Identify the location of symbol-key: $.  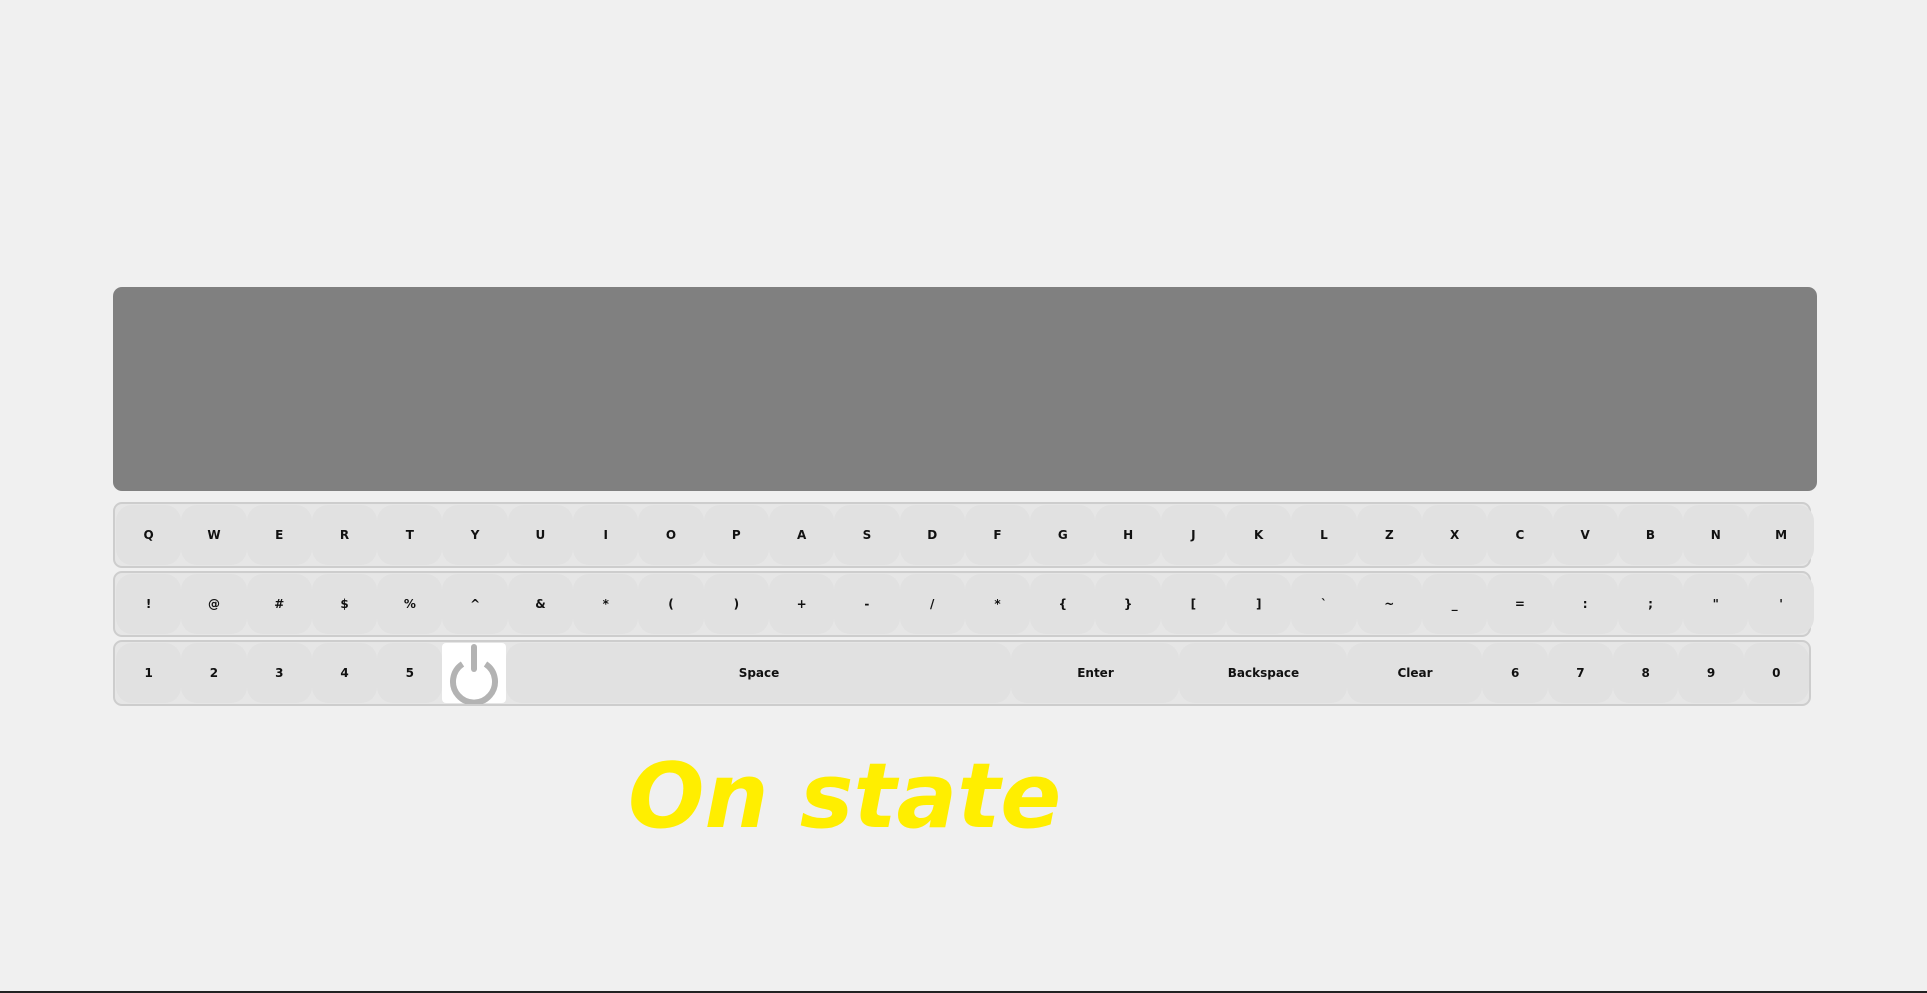
(344, 604).